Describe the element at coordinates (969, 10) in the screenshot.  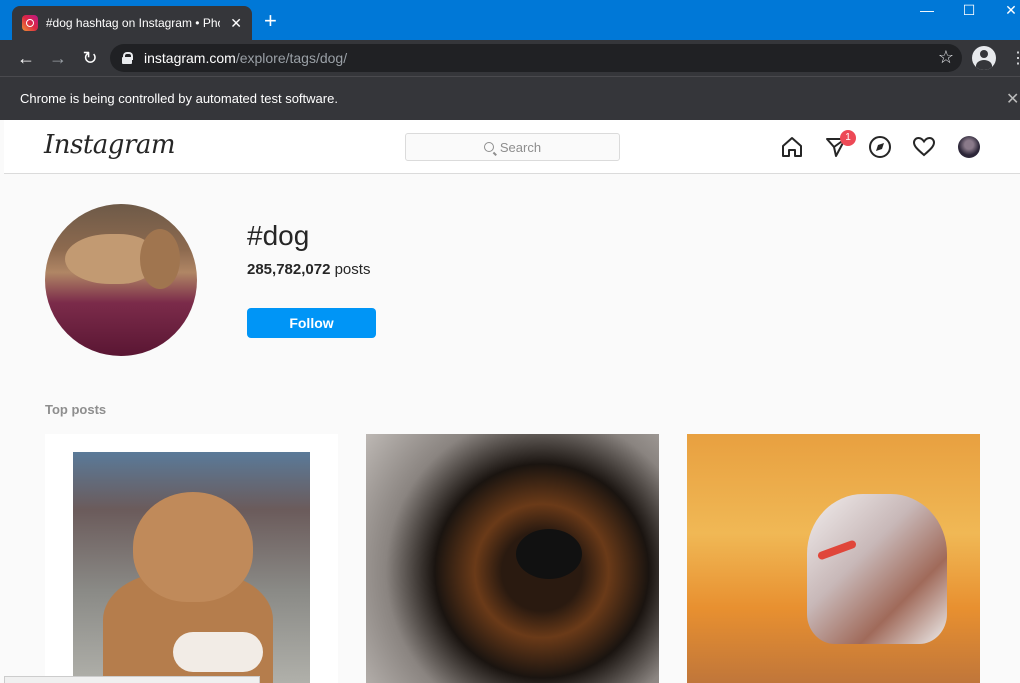
I see `maximize-button: ☐` at that location.